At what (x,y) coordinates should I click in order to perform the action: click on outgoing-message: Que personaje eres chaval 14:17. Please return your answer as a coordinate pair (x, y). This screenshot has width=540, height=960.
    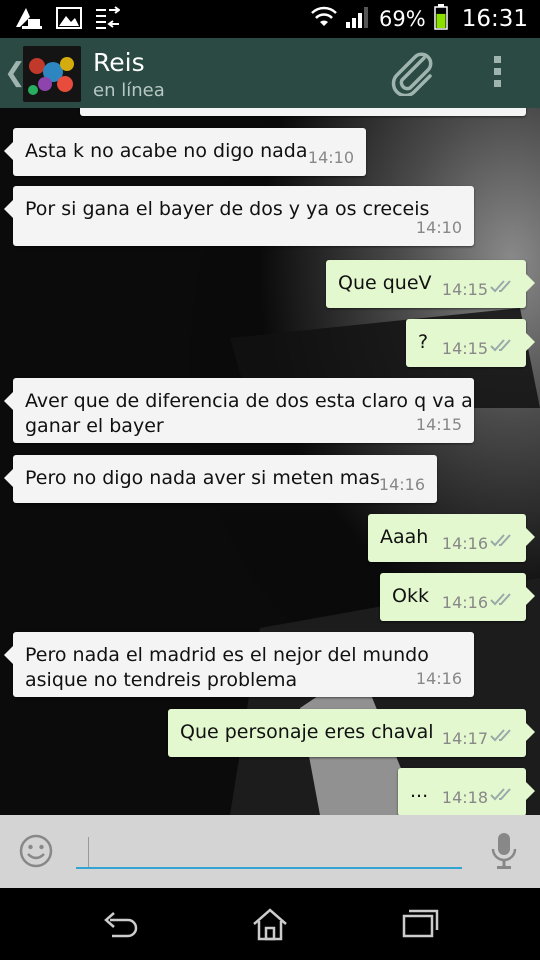
    Looking at the image, I should click on (351, 733).